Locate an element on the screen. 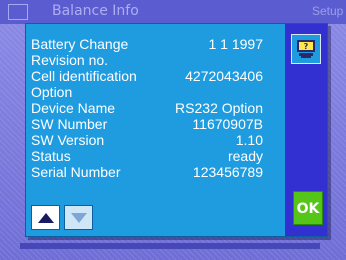 The width and height of the screenshot is (346, 260). info-value: RS232 Option is located at coordinates (219, 108).